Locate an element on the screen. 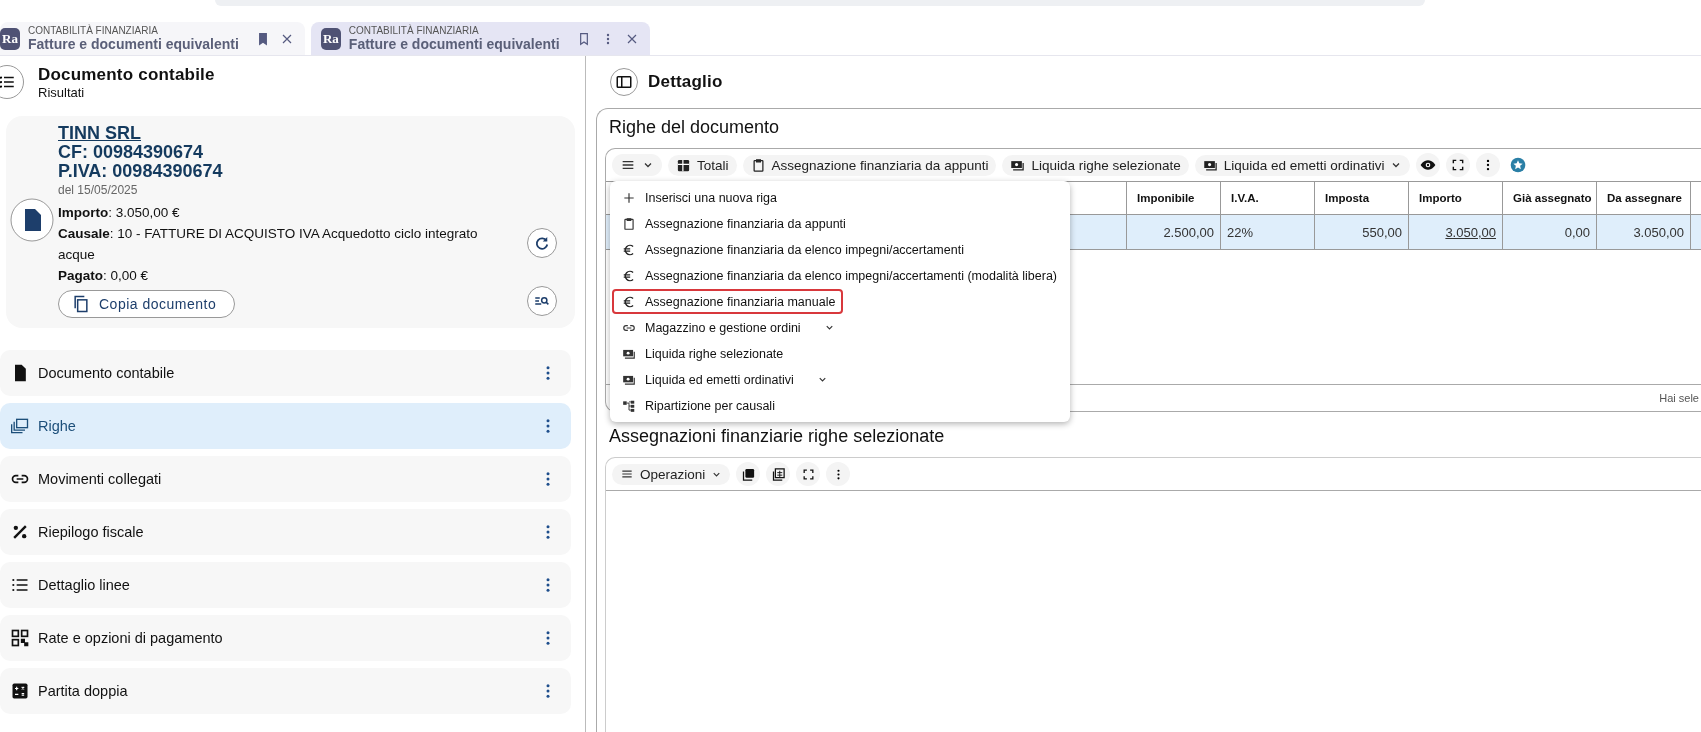 The height and width of the screenshot is (732, 1701). sidebar-icon is located at coordinates (624, 82).